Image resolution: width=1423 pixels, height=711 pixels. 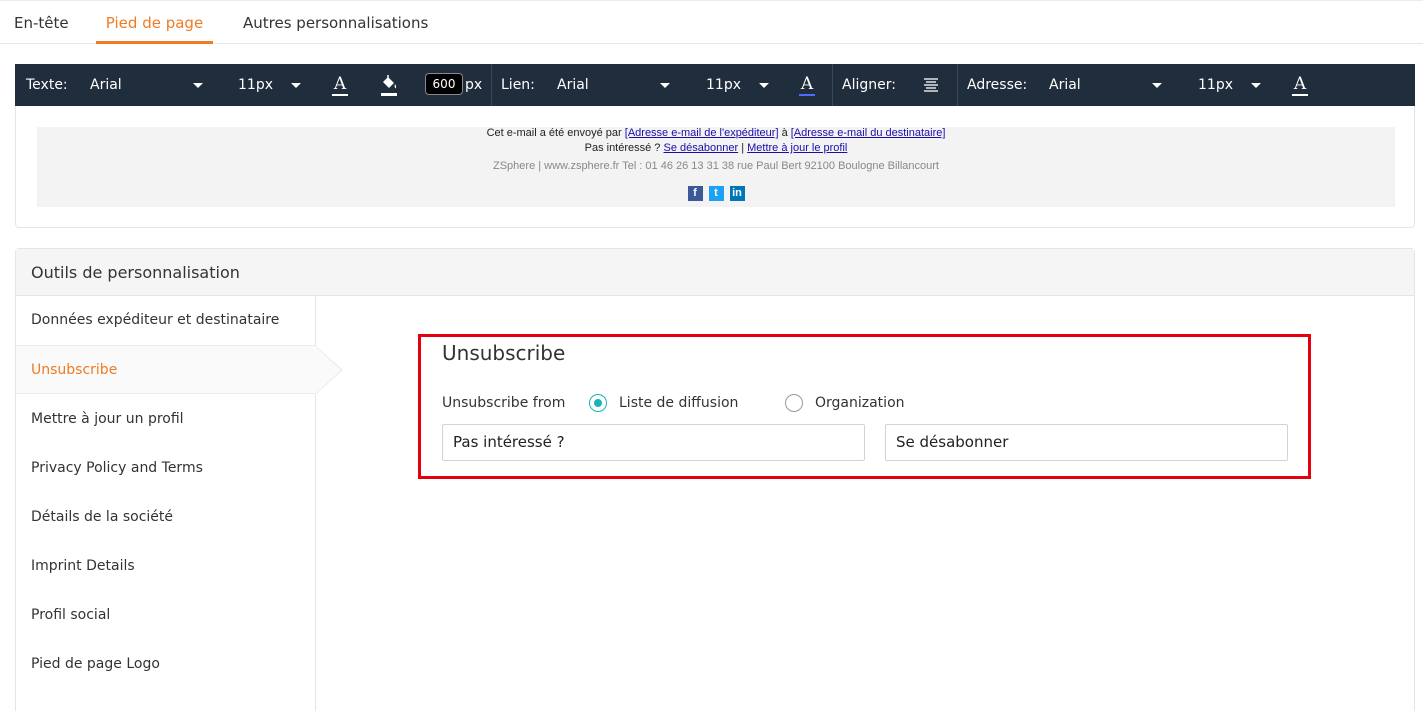 What do you see at coordinates (1065, 85) in the screenshot?
I see `address-font-select: Arial` at bounding box center [1065, 85].